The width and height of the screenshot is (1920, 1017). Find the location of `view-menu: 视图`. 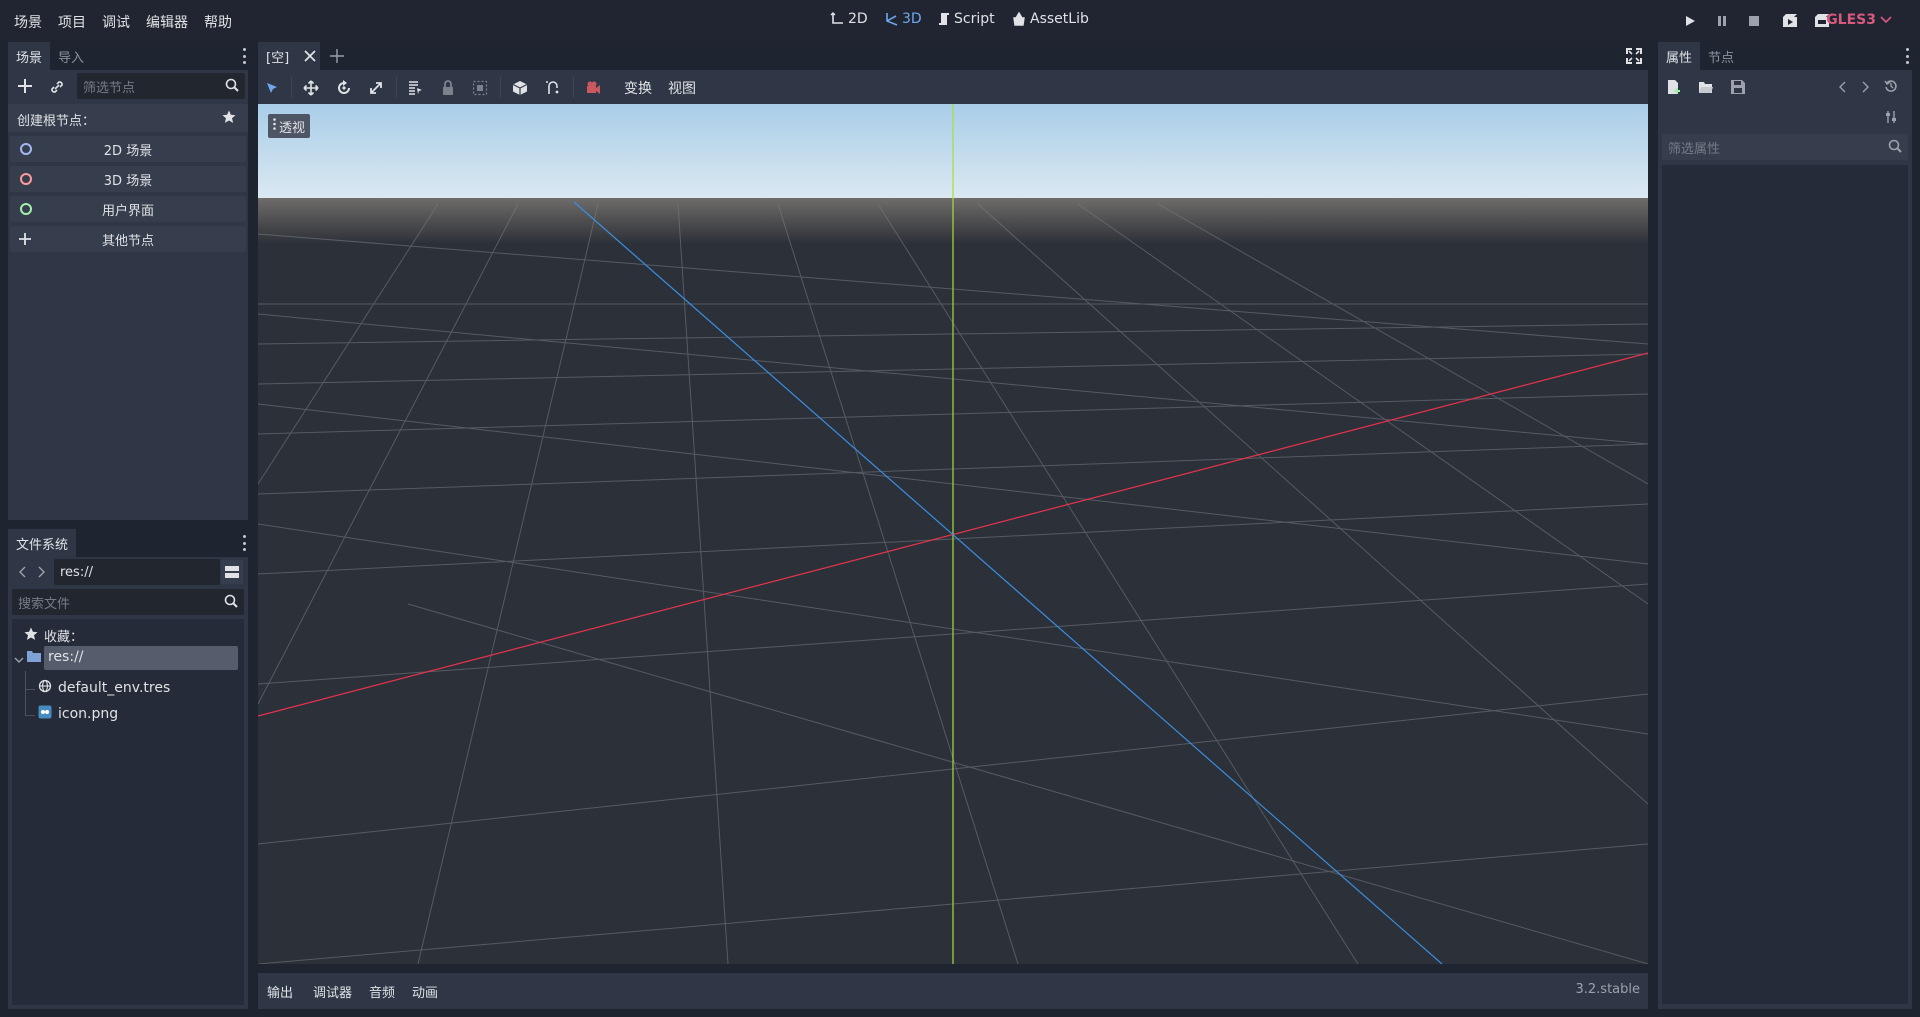

view-menu: 视图 is located at coordinates (682, 88).